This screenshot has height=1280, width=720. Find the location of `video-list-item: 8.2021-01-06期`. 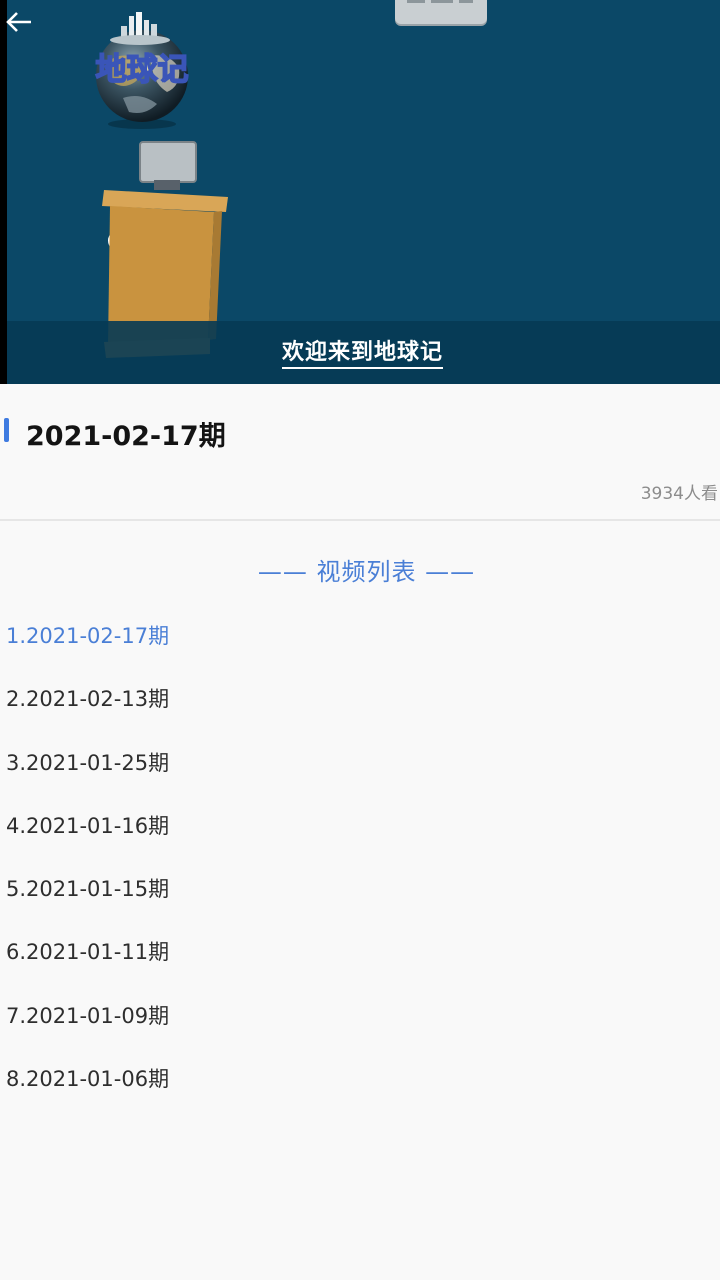

video-list-item: 8.2021-01-06期 is located at coordinates (360, 1079).